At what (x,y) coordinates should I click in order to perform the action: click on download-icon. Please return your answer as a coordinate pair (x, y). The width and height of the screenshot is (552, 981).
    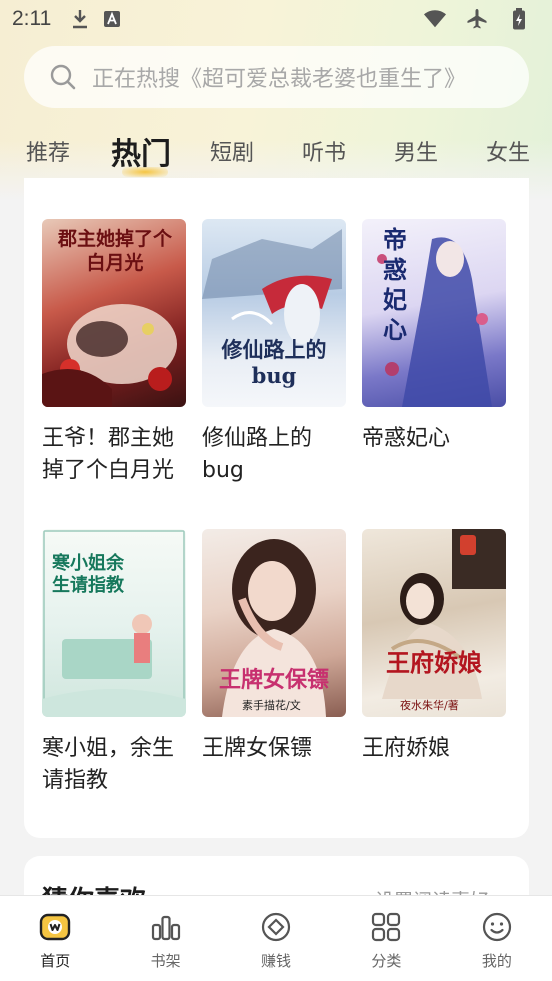
    Looking at the image, I should click on (80, 19).